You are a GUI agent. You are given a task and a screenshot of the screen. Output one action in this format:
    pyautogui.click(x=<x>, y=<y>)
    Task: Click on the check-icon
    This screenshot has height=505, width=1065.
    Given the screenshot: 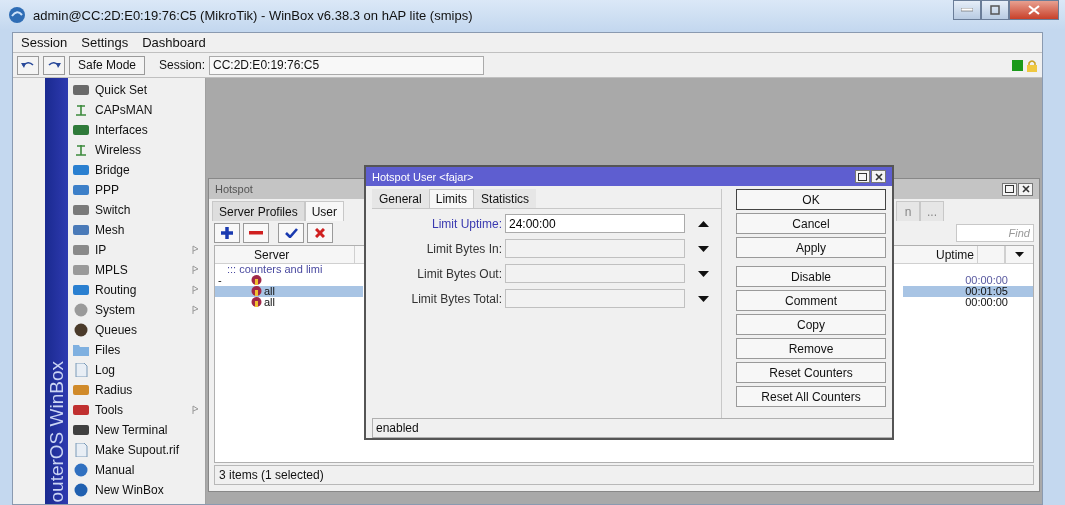 What is the action you would take?
    pyautogui.click(x=291, y=233)
    